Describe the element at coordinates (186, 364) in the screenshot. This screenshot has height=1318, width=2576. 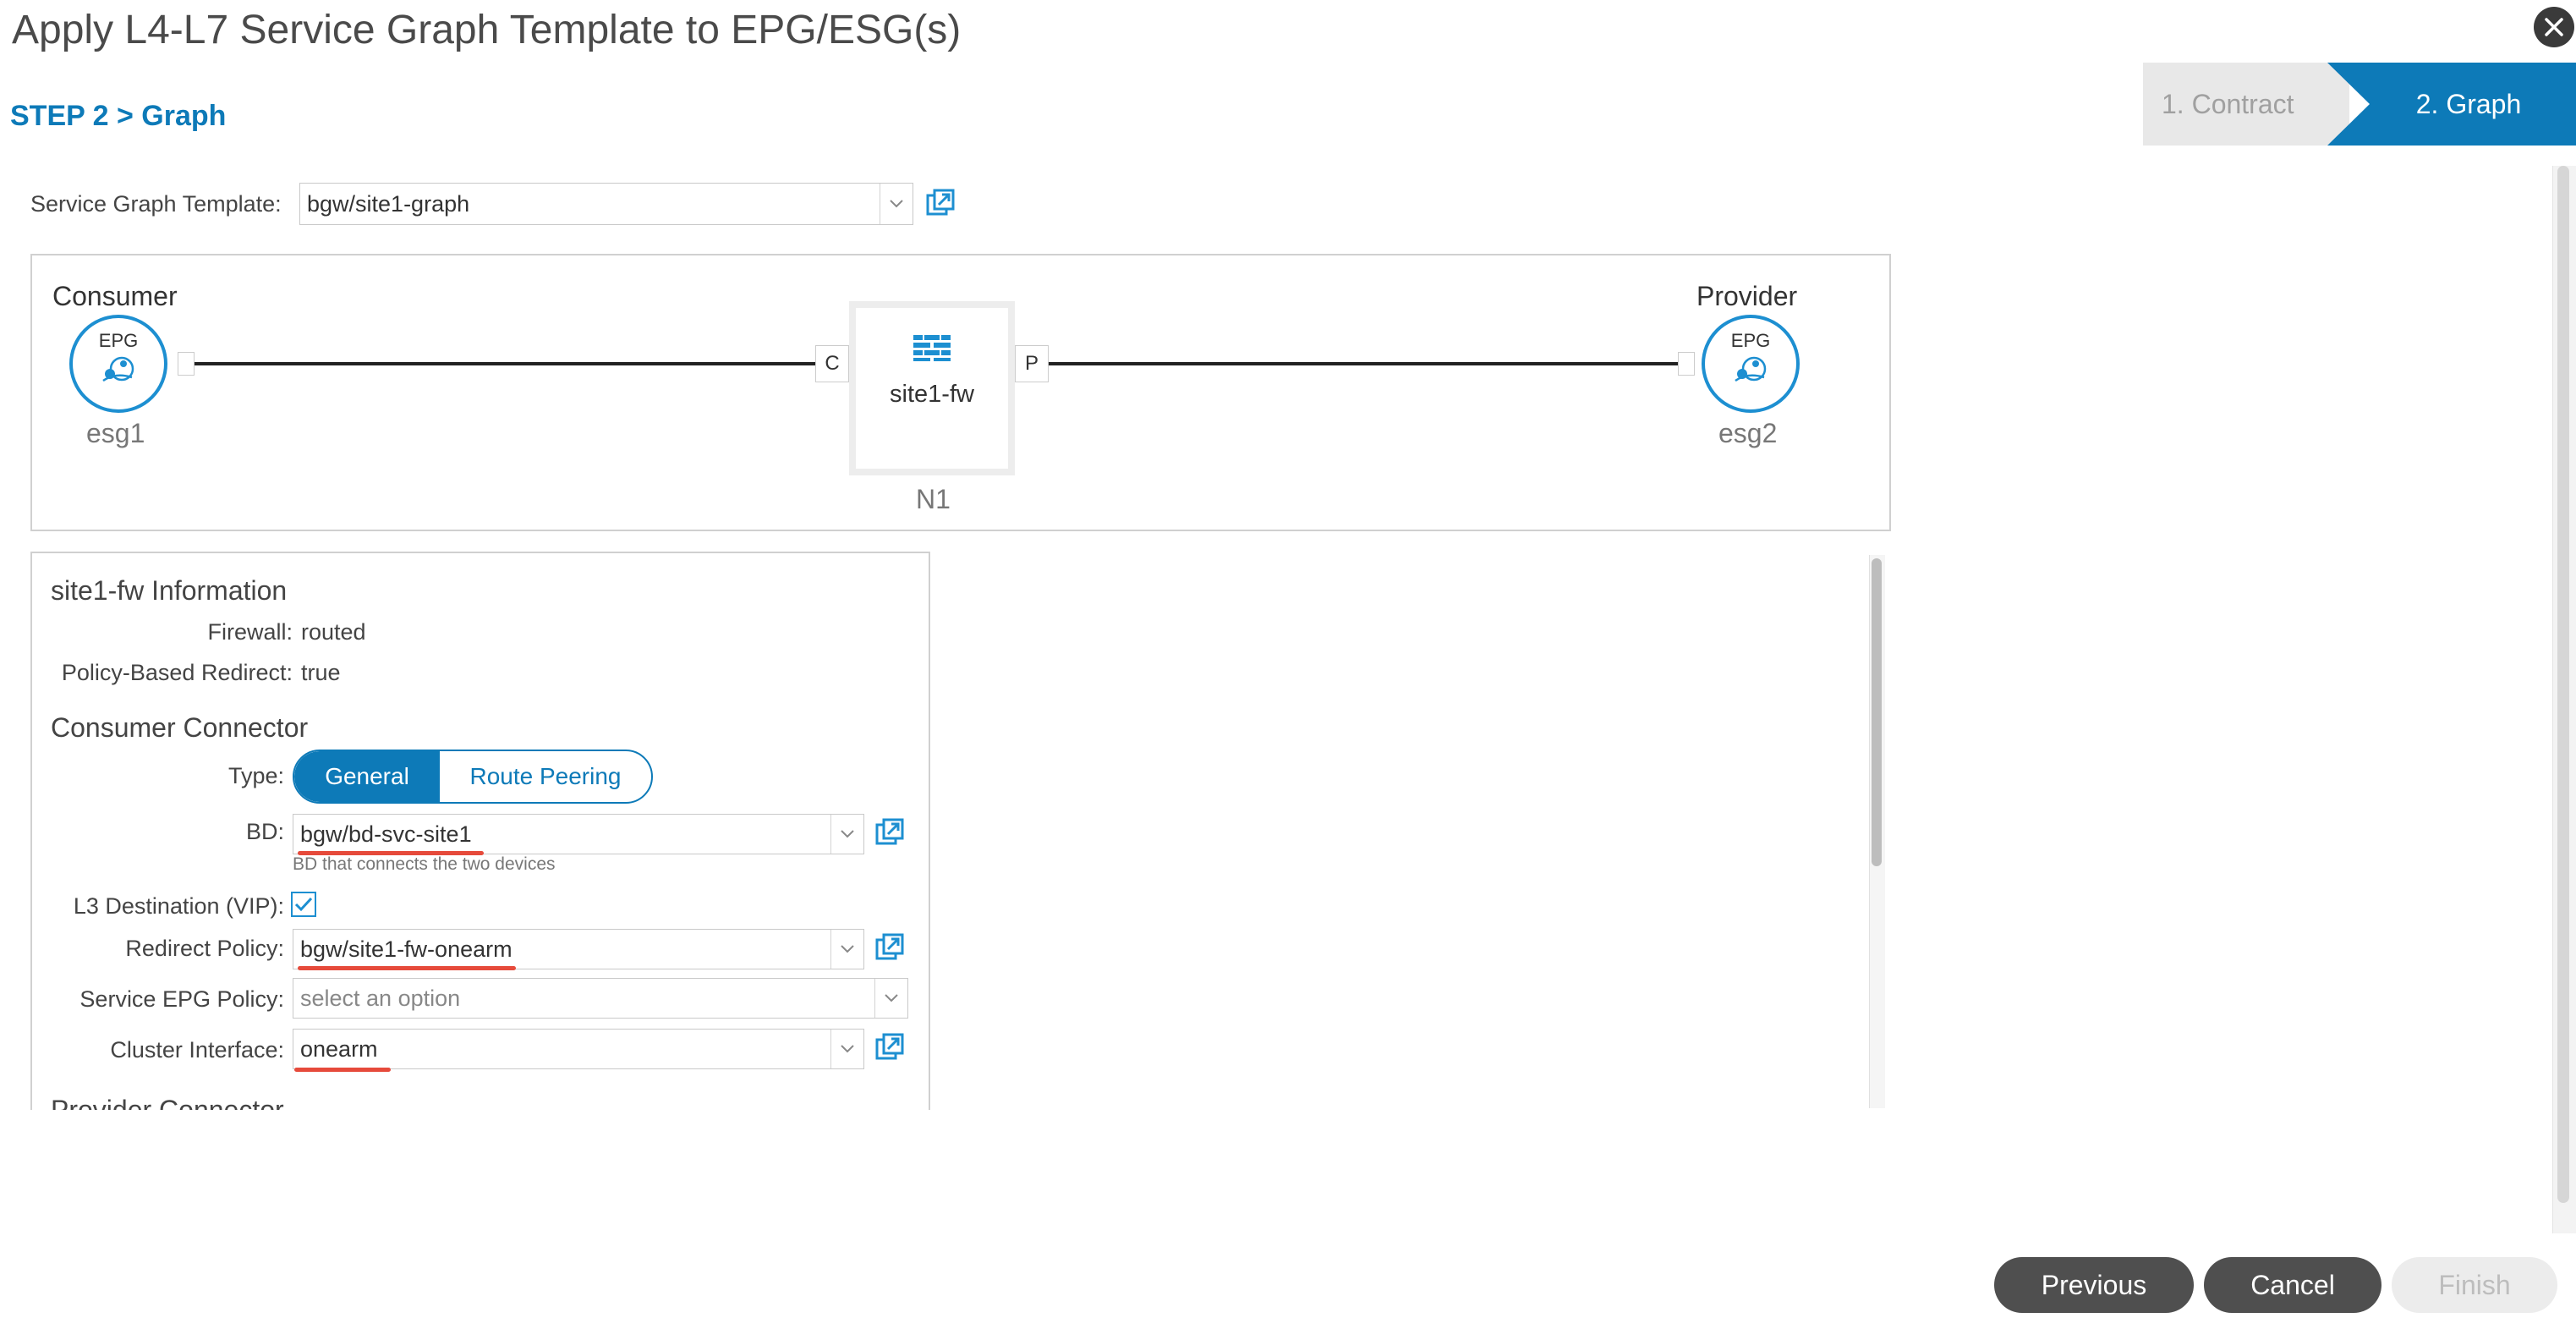
I see `consumer-port` at that location.